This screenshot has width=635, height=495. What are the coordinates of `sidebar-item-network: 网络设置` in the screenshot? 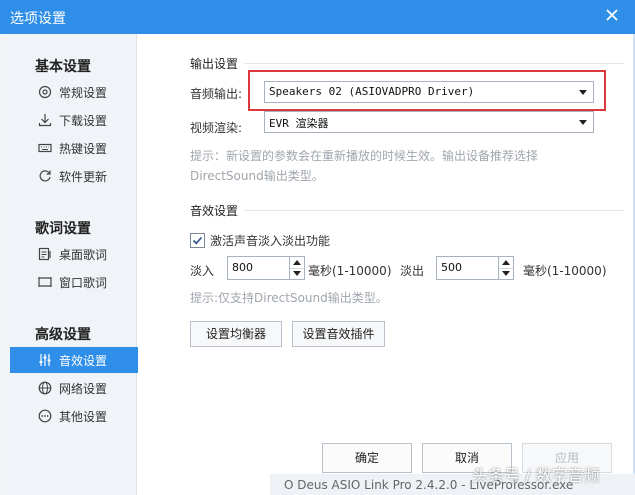 It's located at (74, 388).